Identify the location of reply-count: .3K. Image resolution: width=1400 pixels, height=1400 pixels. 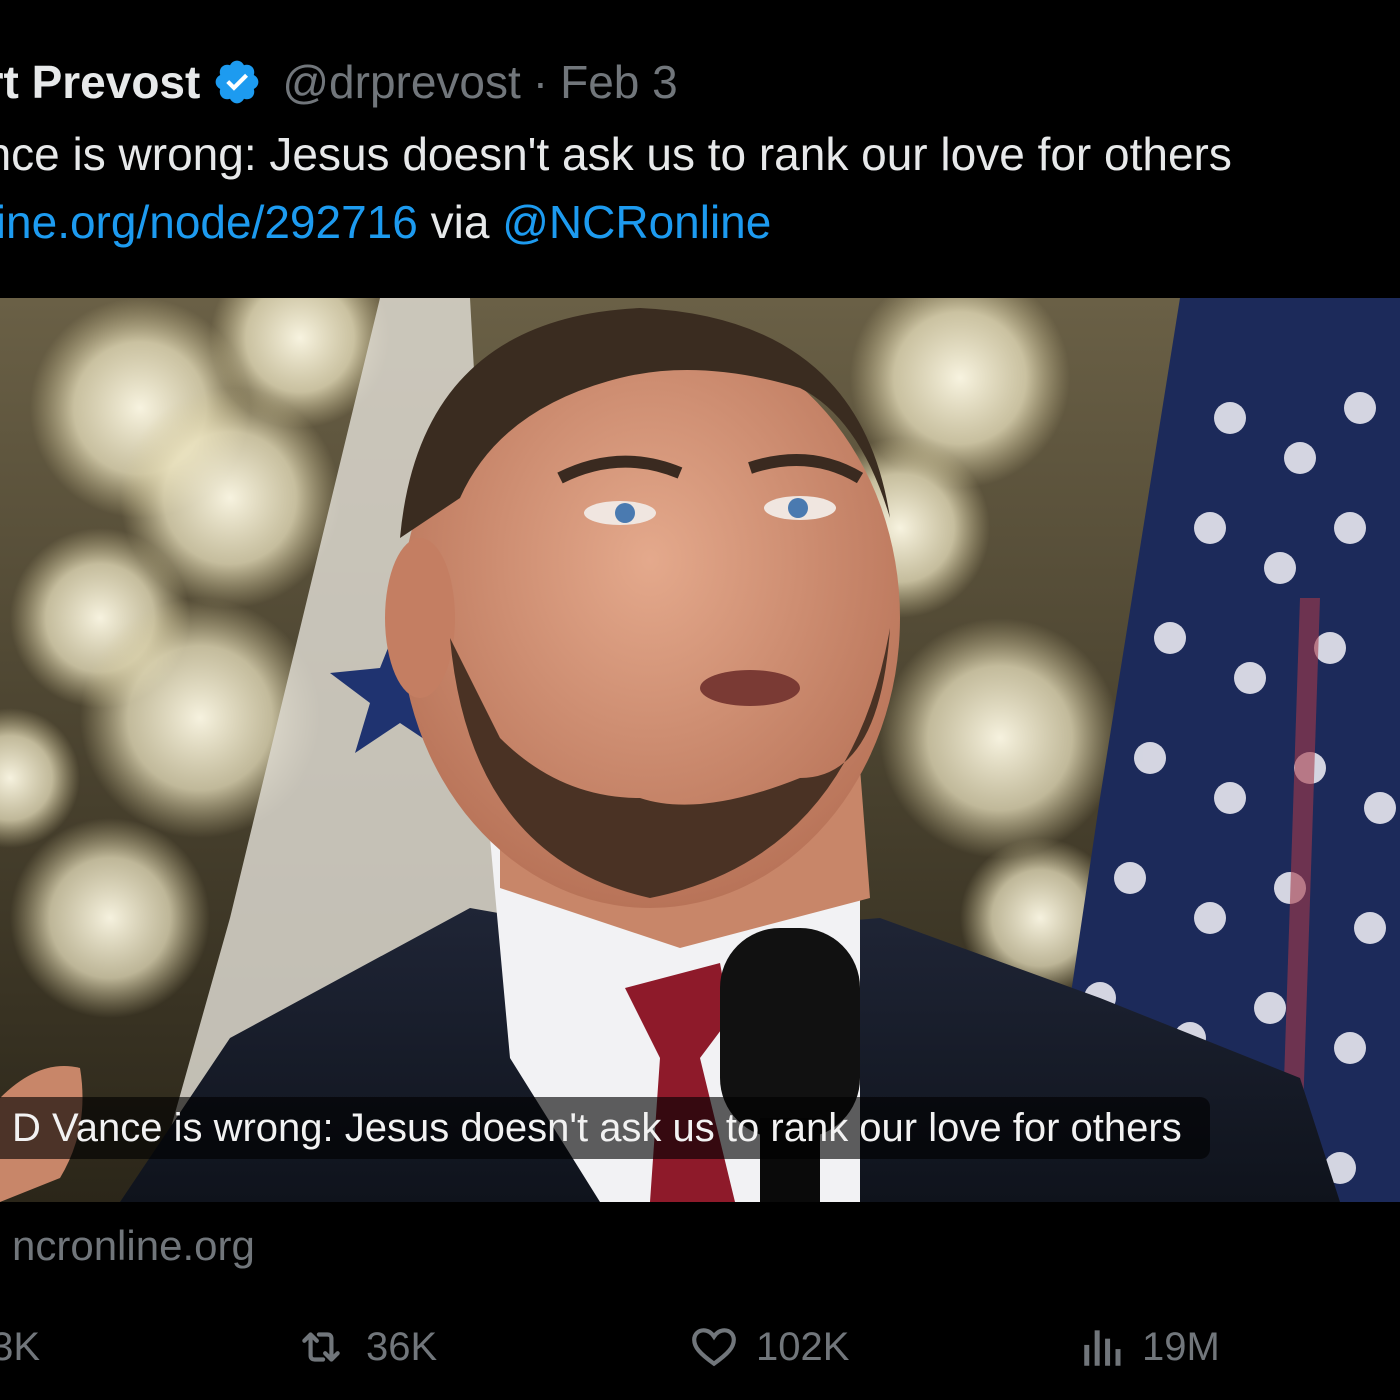
(20, 1346).